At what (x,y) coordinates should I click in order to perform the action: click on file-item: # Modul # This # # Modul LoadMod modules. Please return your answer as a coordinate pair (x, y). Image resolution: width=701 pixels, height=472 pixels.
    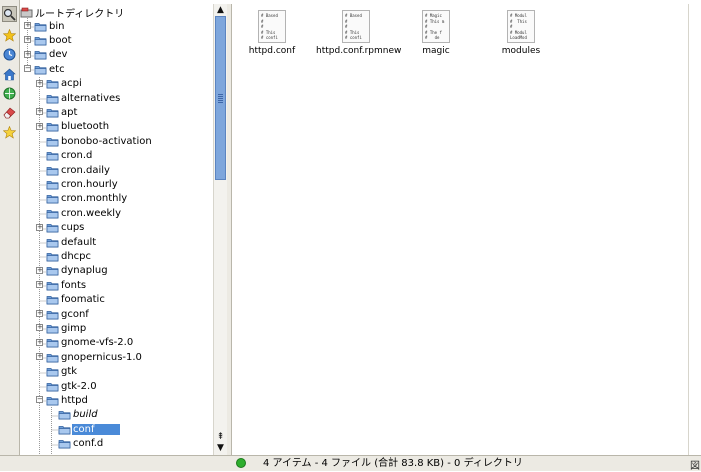
    Looking at the image, I should click on (521, 33).